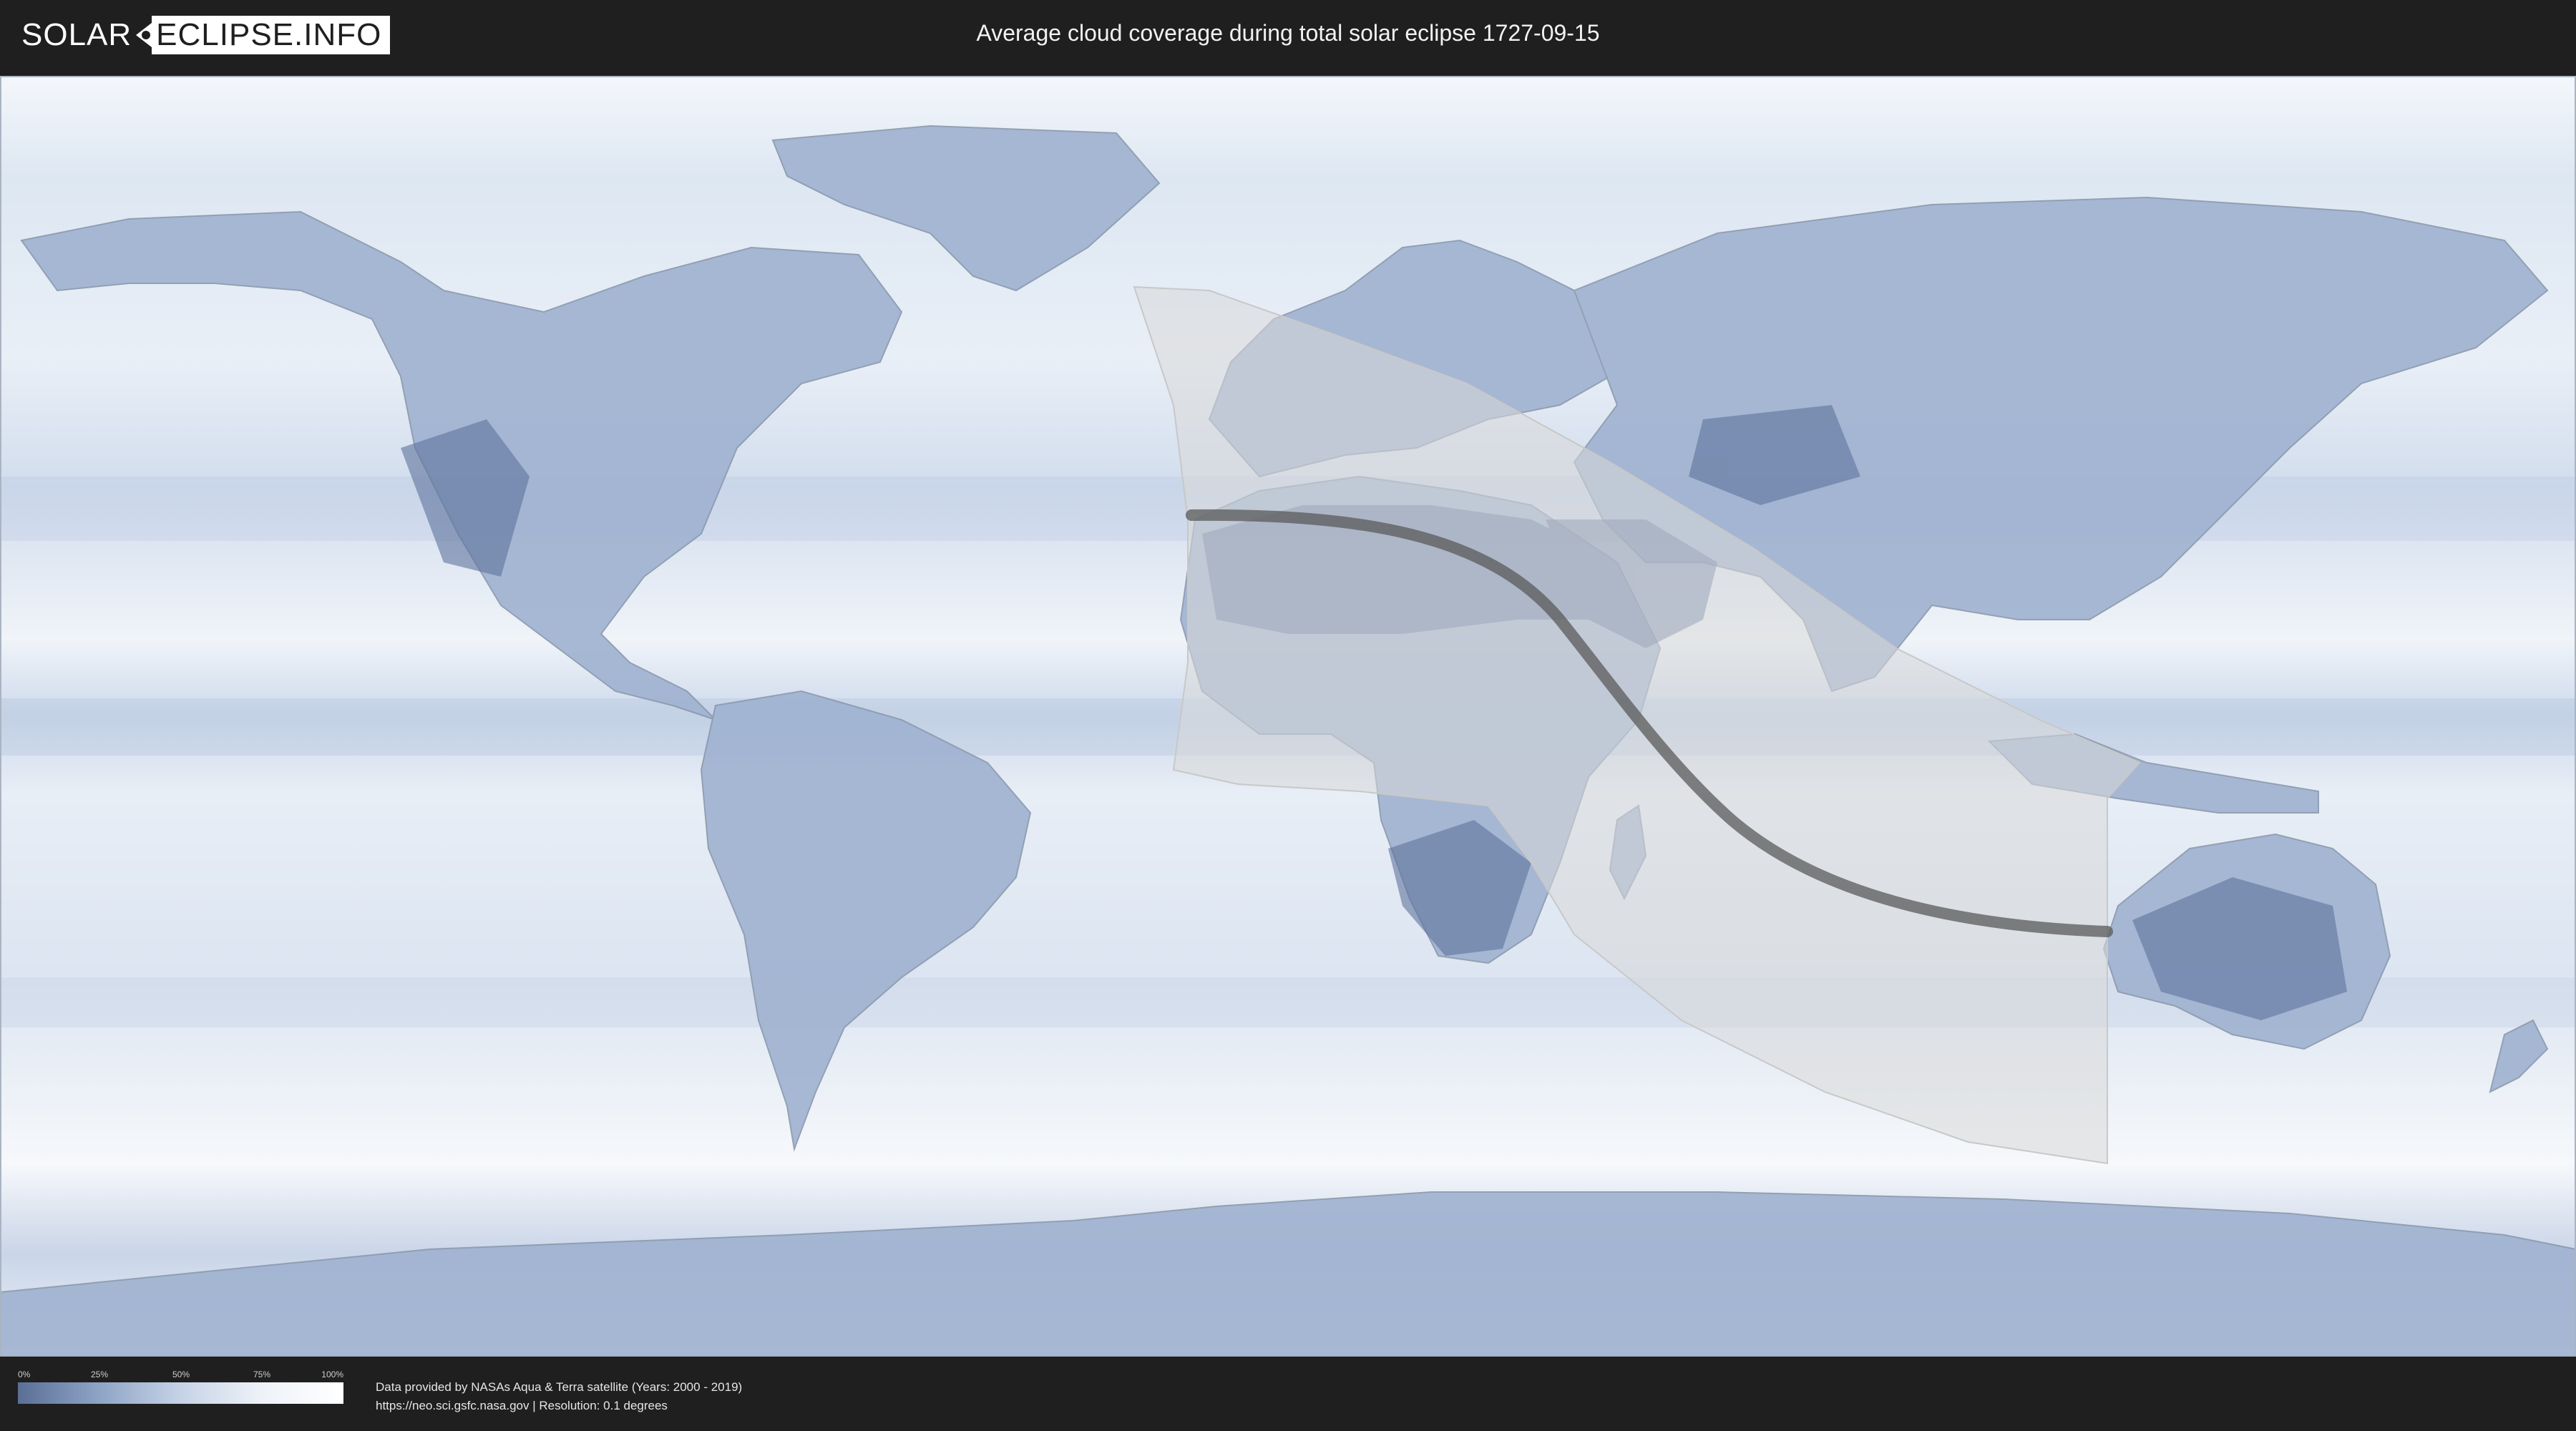 The height and width of the screenshot is (1431, 2576). What do you see at coordinates (100, 1374) in the screenshot?
I see `legend-tick-25: 25%` at bounding box center [100, 1374].